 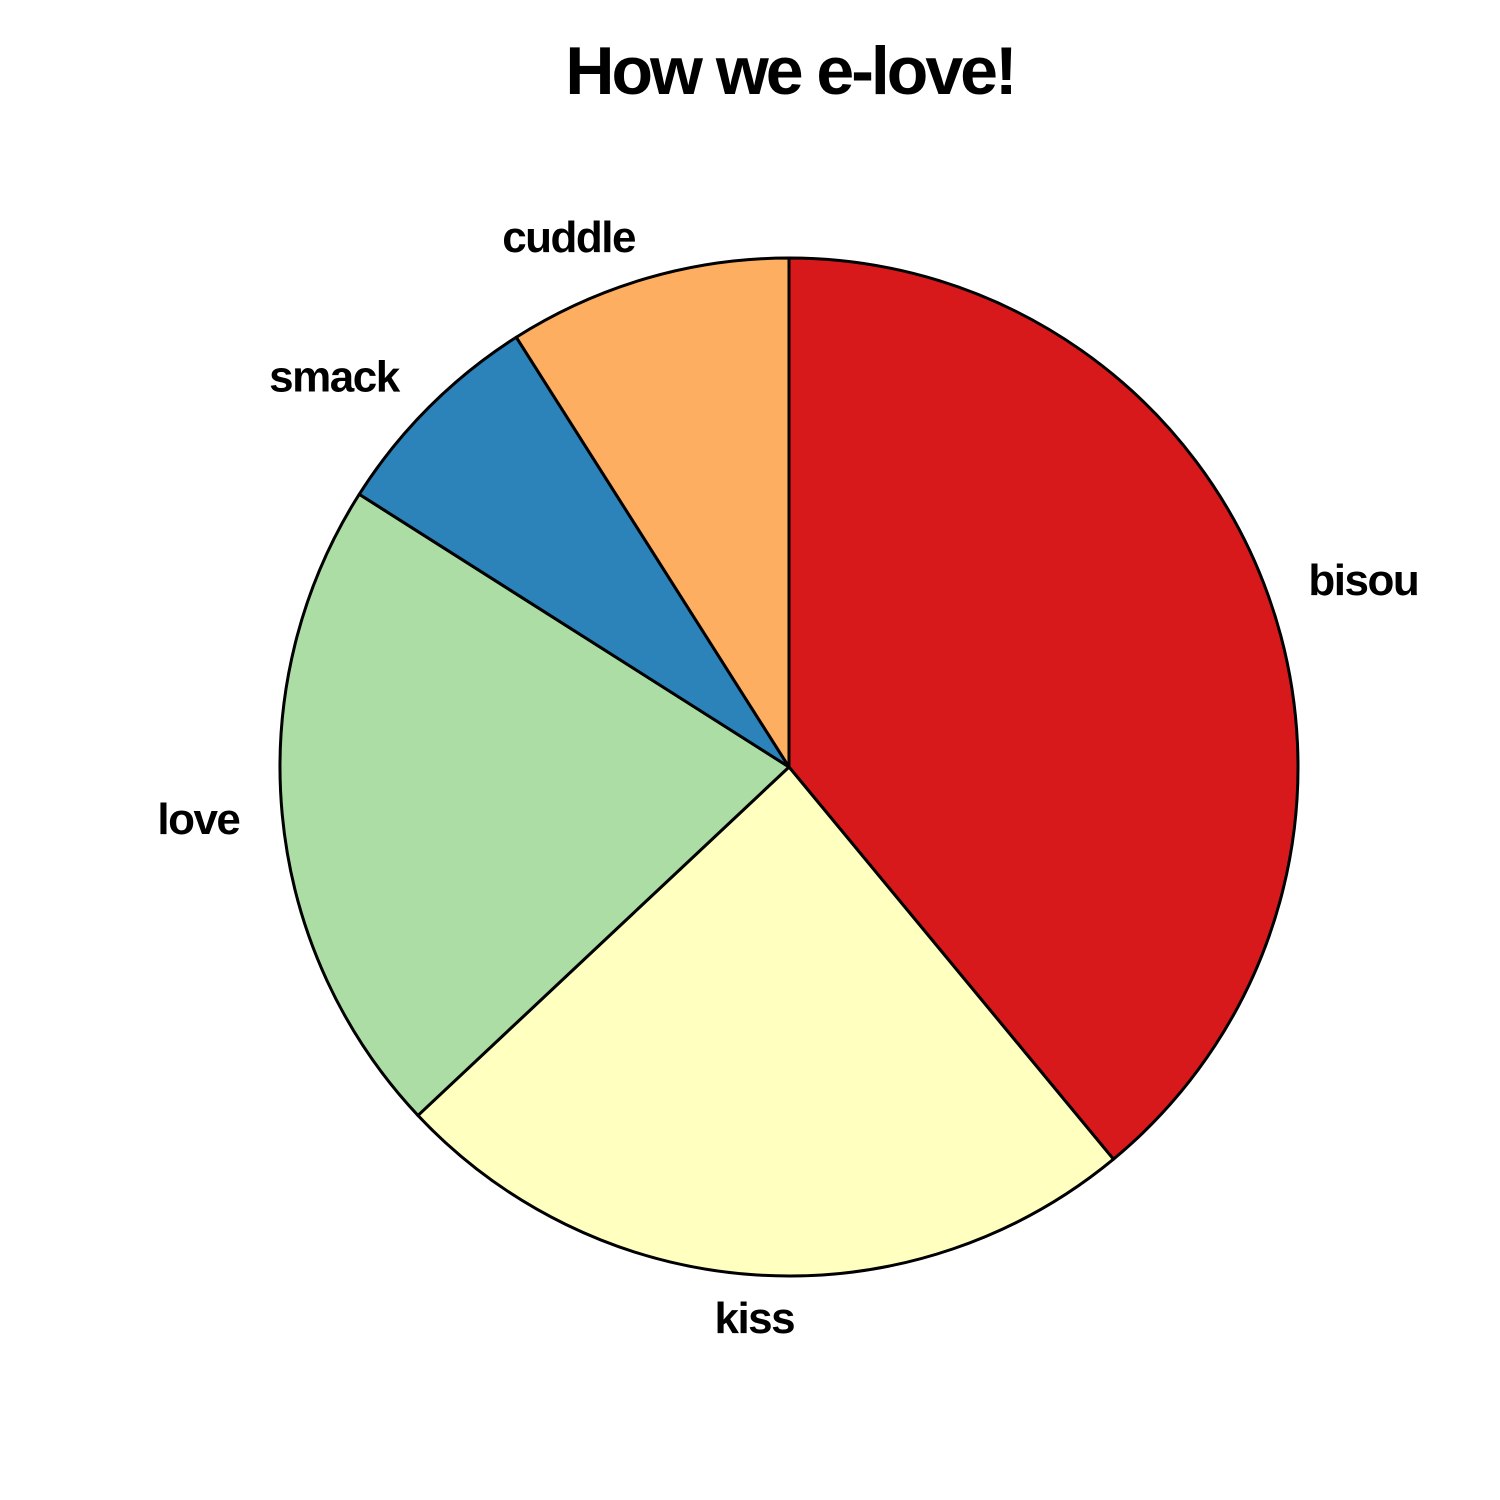 I want to click on slice-label-bisou: bisou, so click(x=1363, y=580).